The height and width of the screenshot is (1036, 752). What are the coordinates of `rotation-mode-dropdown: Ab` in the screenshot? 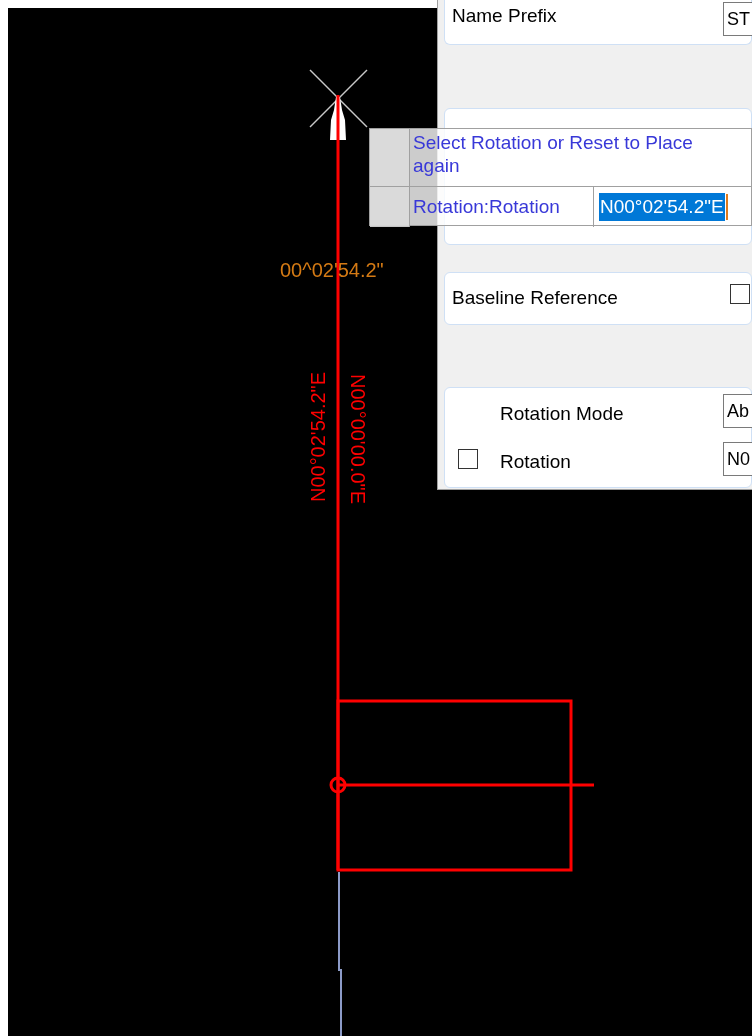 It's located at (737, 411).